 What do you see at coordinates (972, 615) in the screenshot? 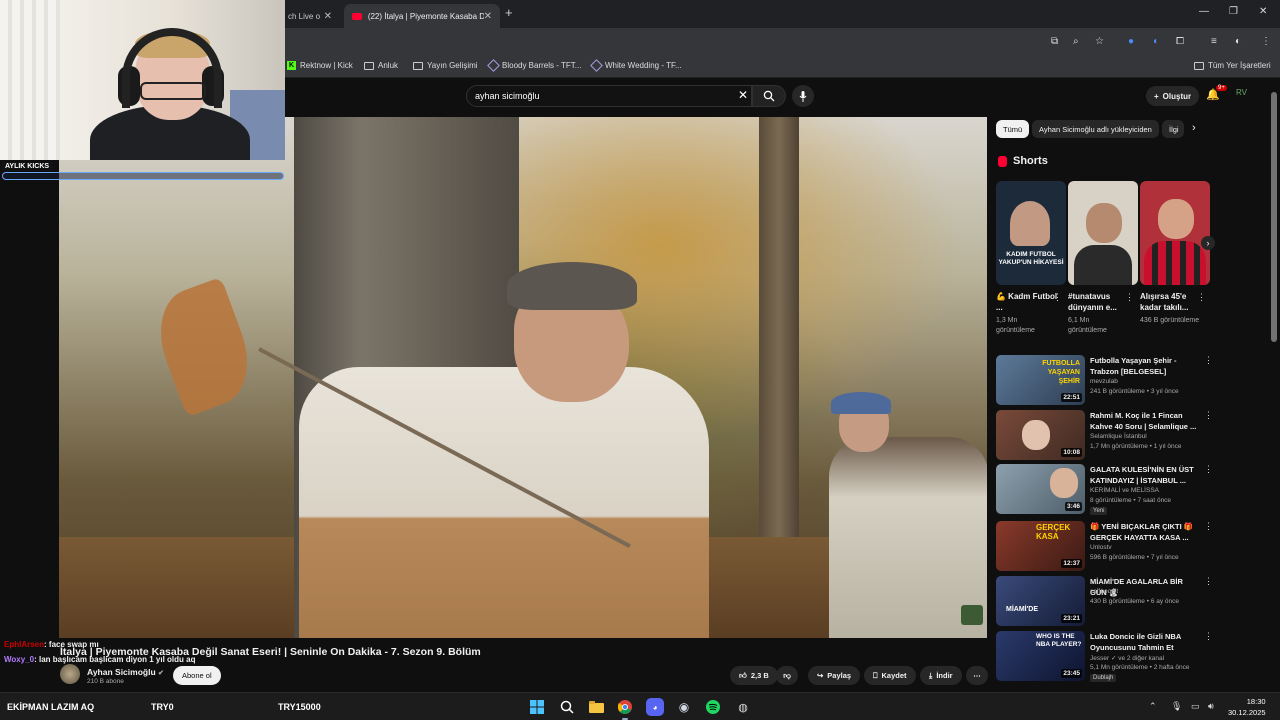
I see `channel-watermark` at bounding box center [972, 615].